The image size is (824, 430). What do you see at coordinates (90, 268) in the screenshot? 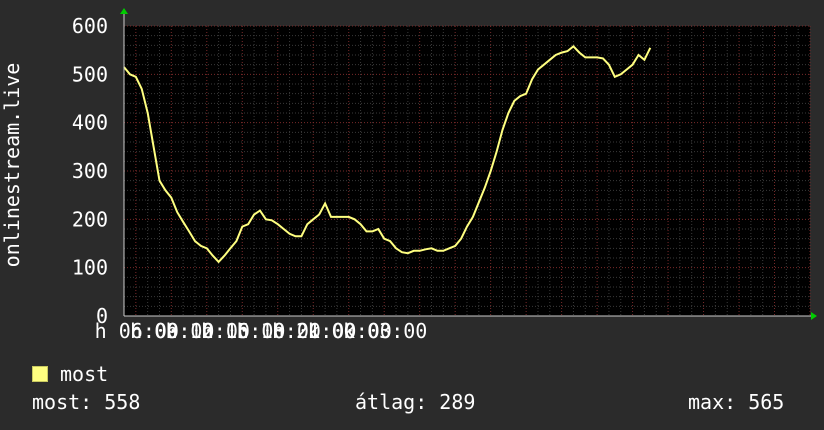
I see `y-tick-label: 100` at bounding box center [90, 268].